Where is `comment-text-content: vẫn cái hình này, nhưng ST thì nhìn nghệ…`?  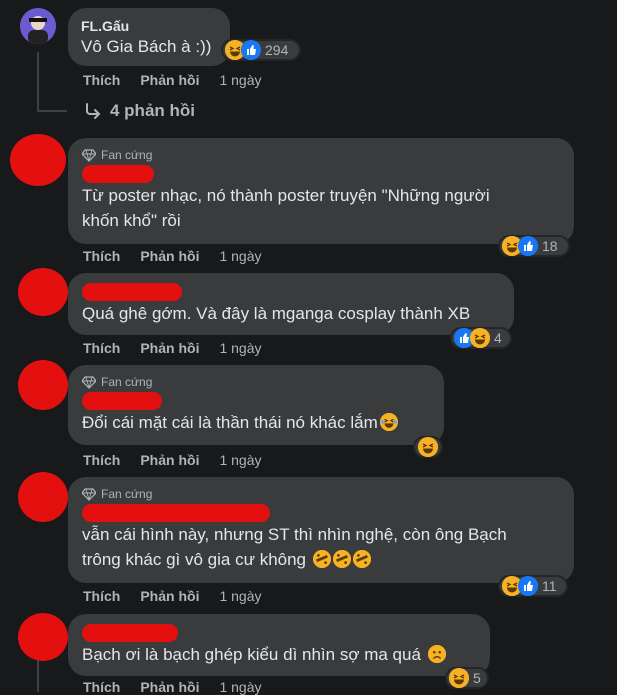
comment-text-content: vẫn cái hình này, nhưng ST thì nhìn nghệ… is located at coordinates (294, 547).